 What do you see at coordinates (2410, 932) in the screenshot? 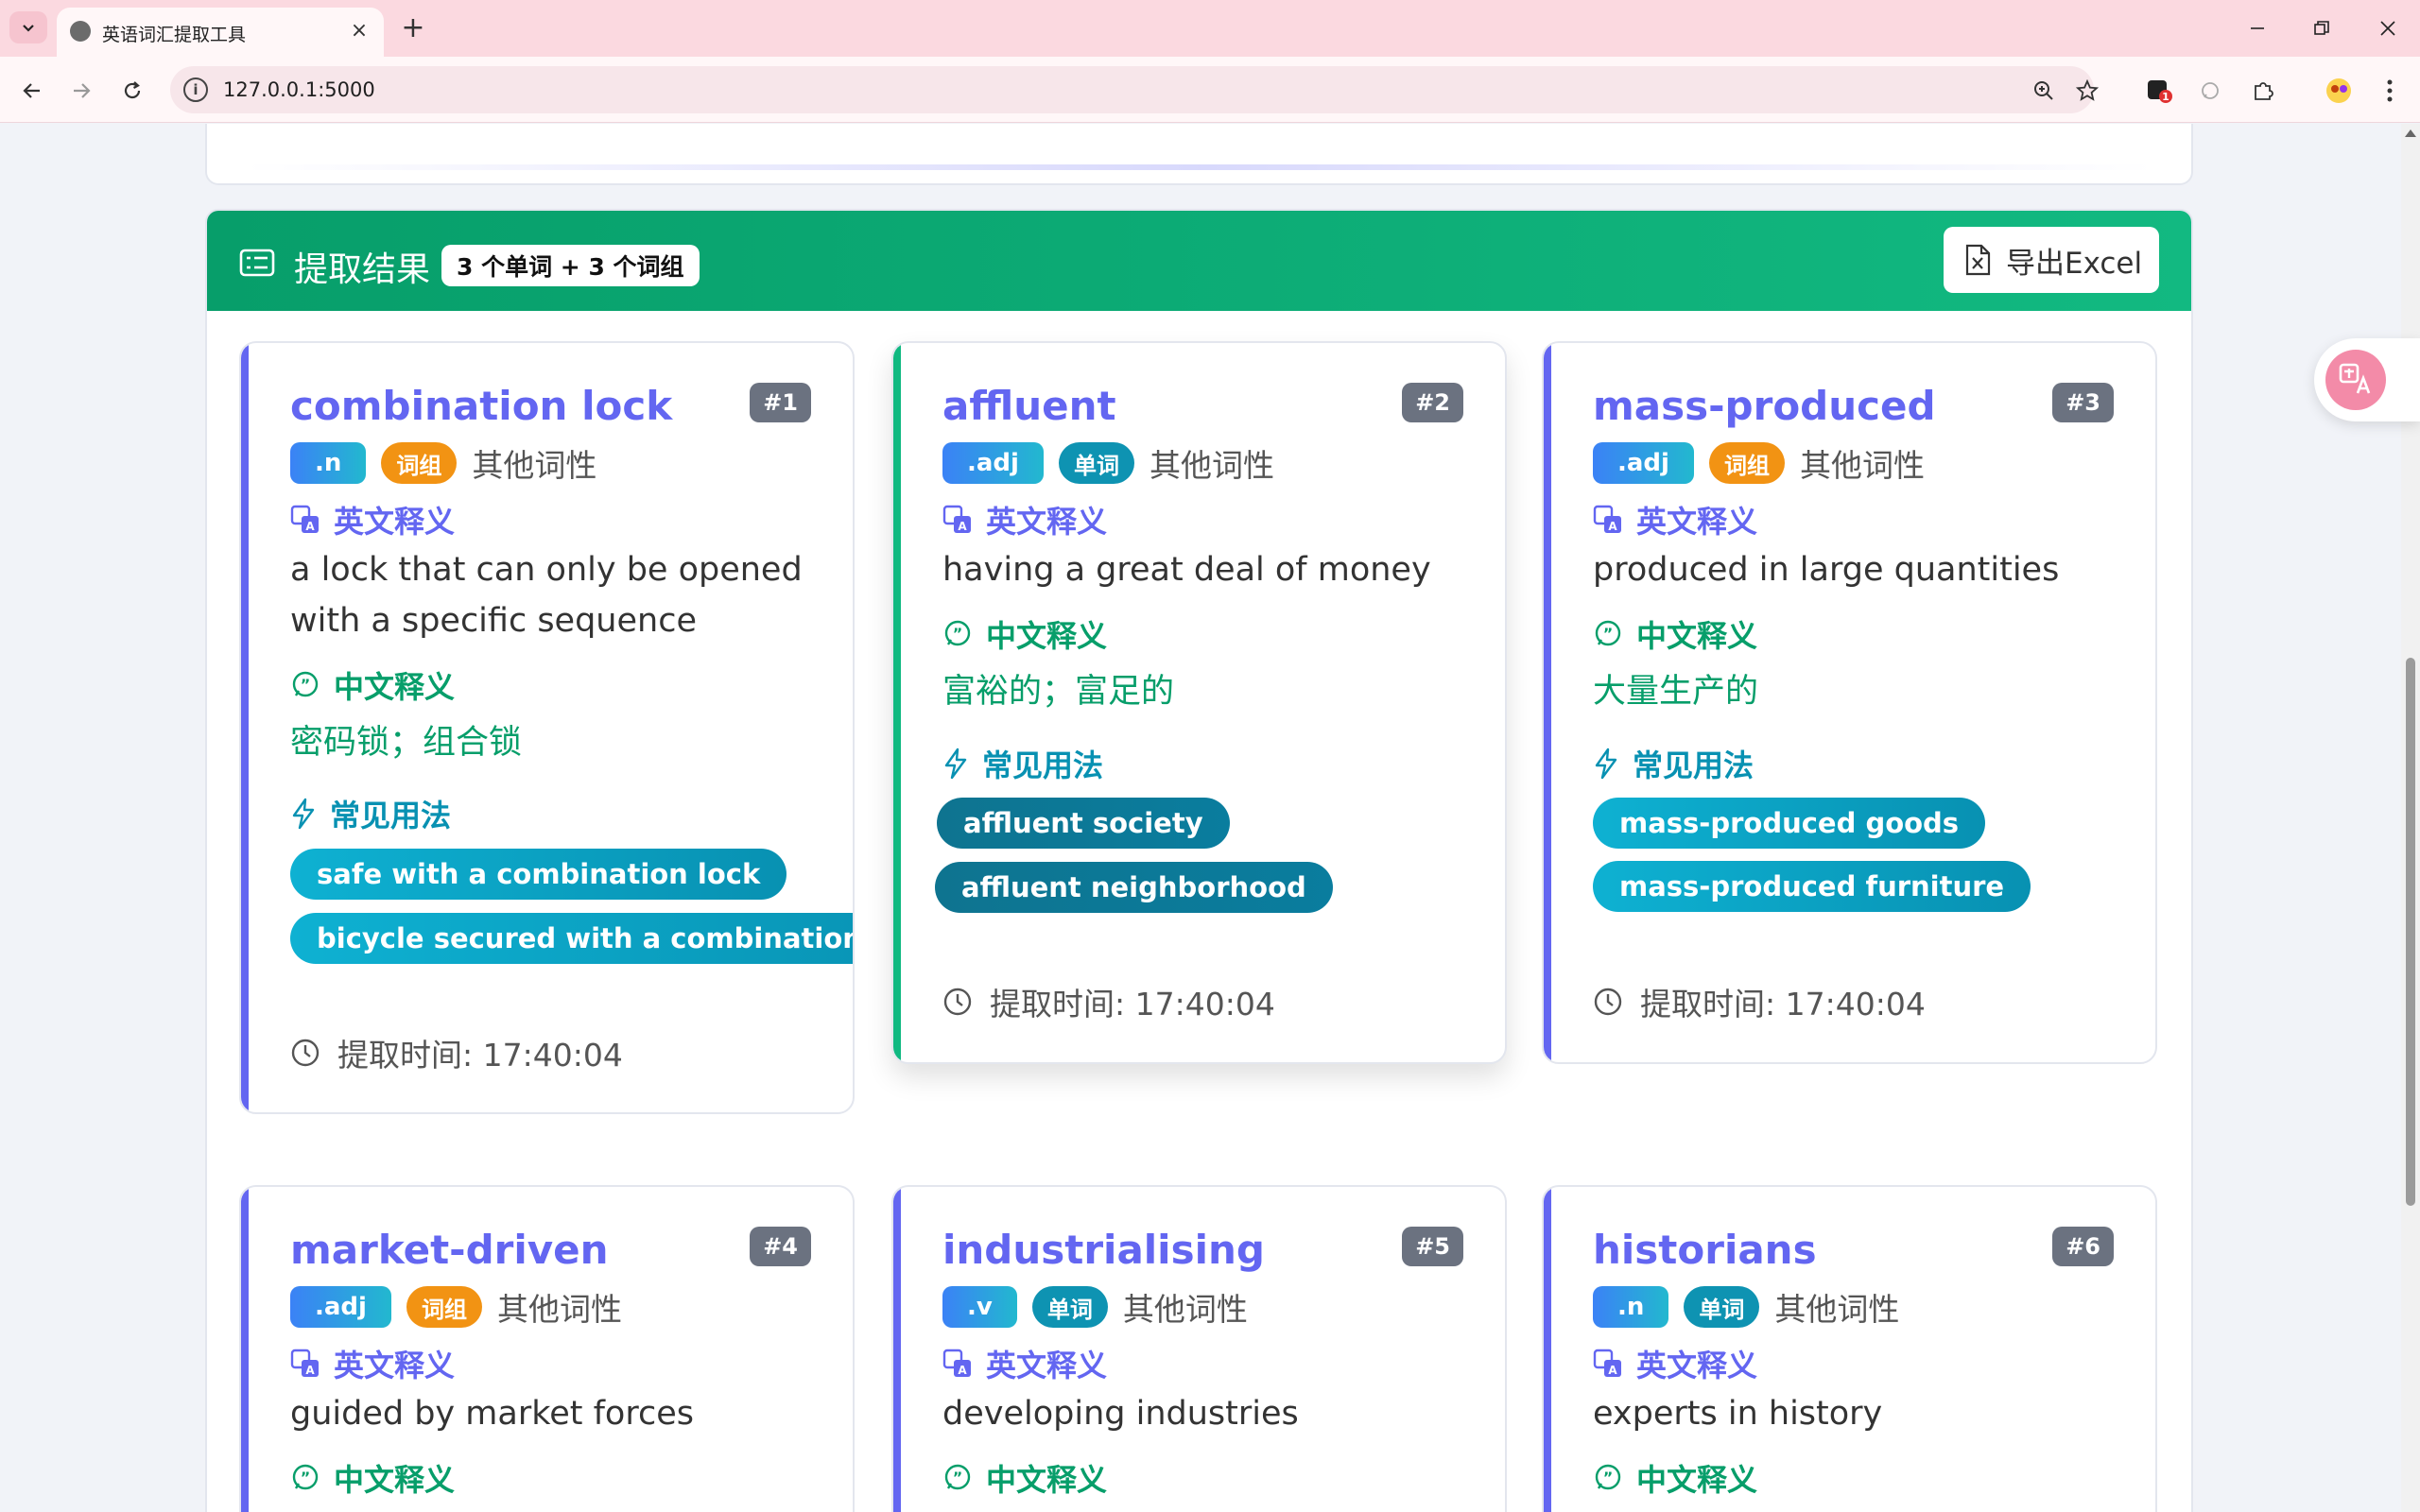
I see `scrollbar-thumb` at bounding box center [2410, 932].